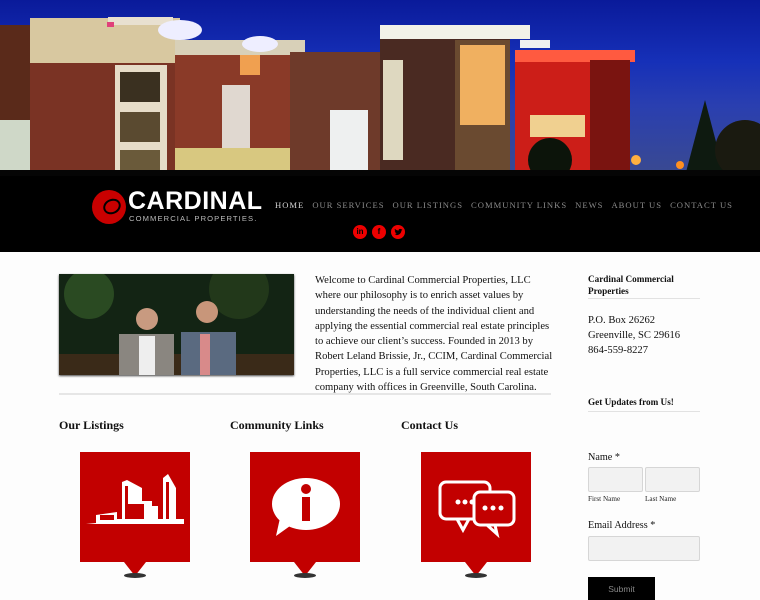 This screenshot has height=600, width=760. I want to click on nav-our-listings: OUR LISTINGS, so click(428, 205).